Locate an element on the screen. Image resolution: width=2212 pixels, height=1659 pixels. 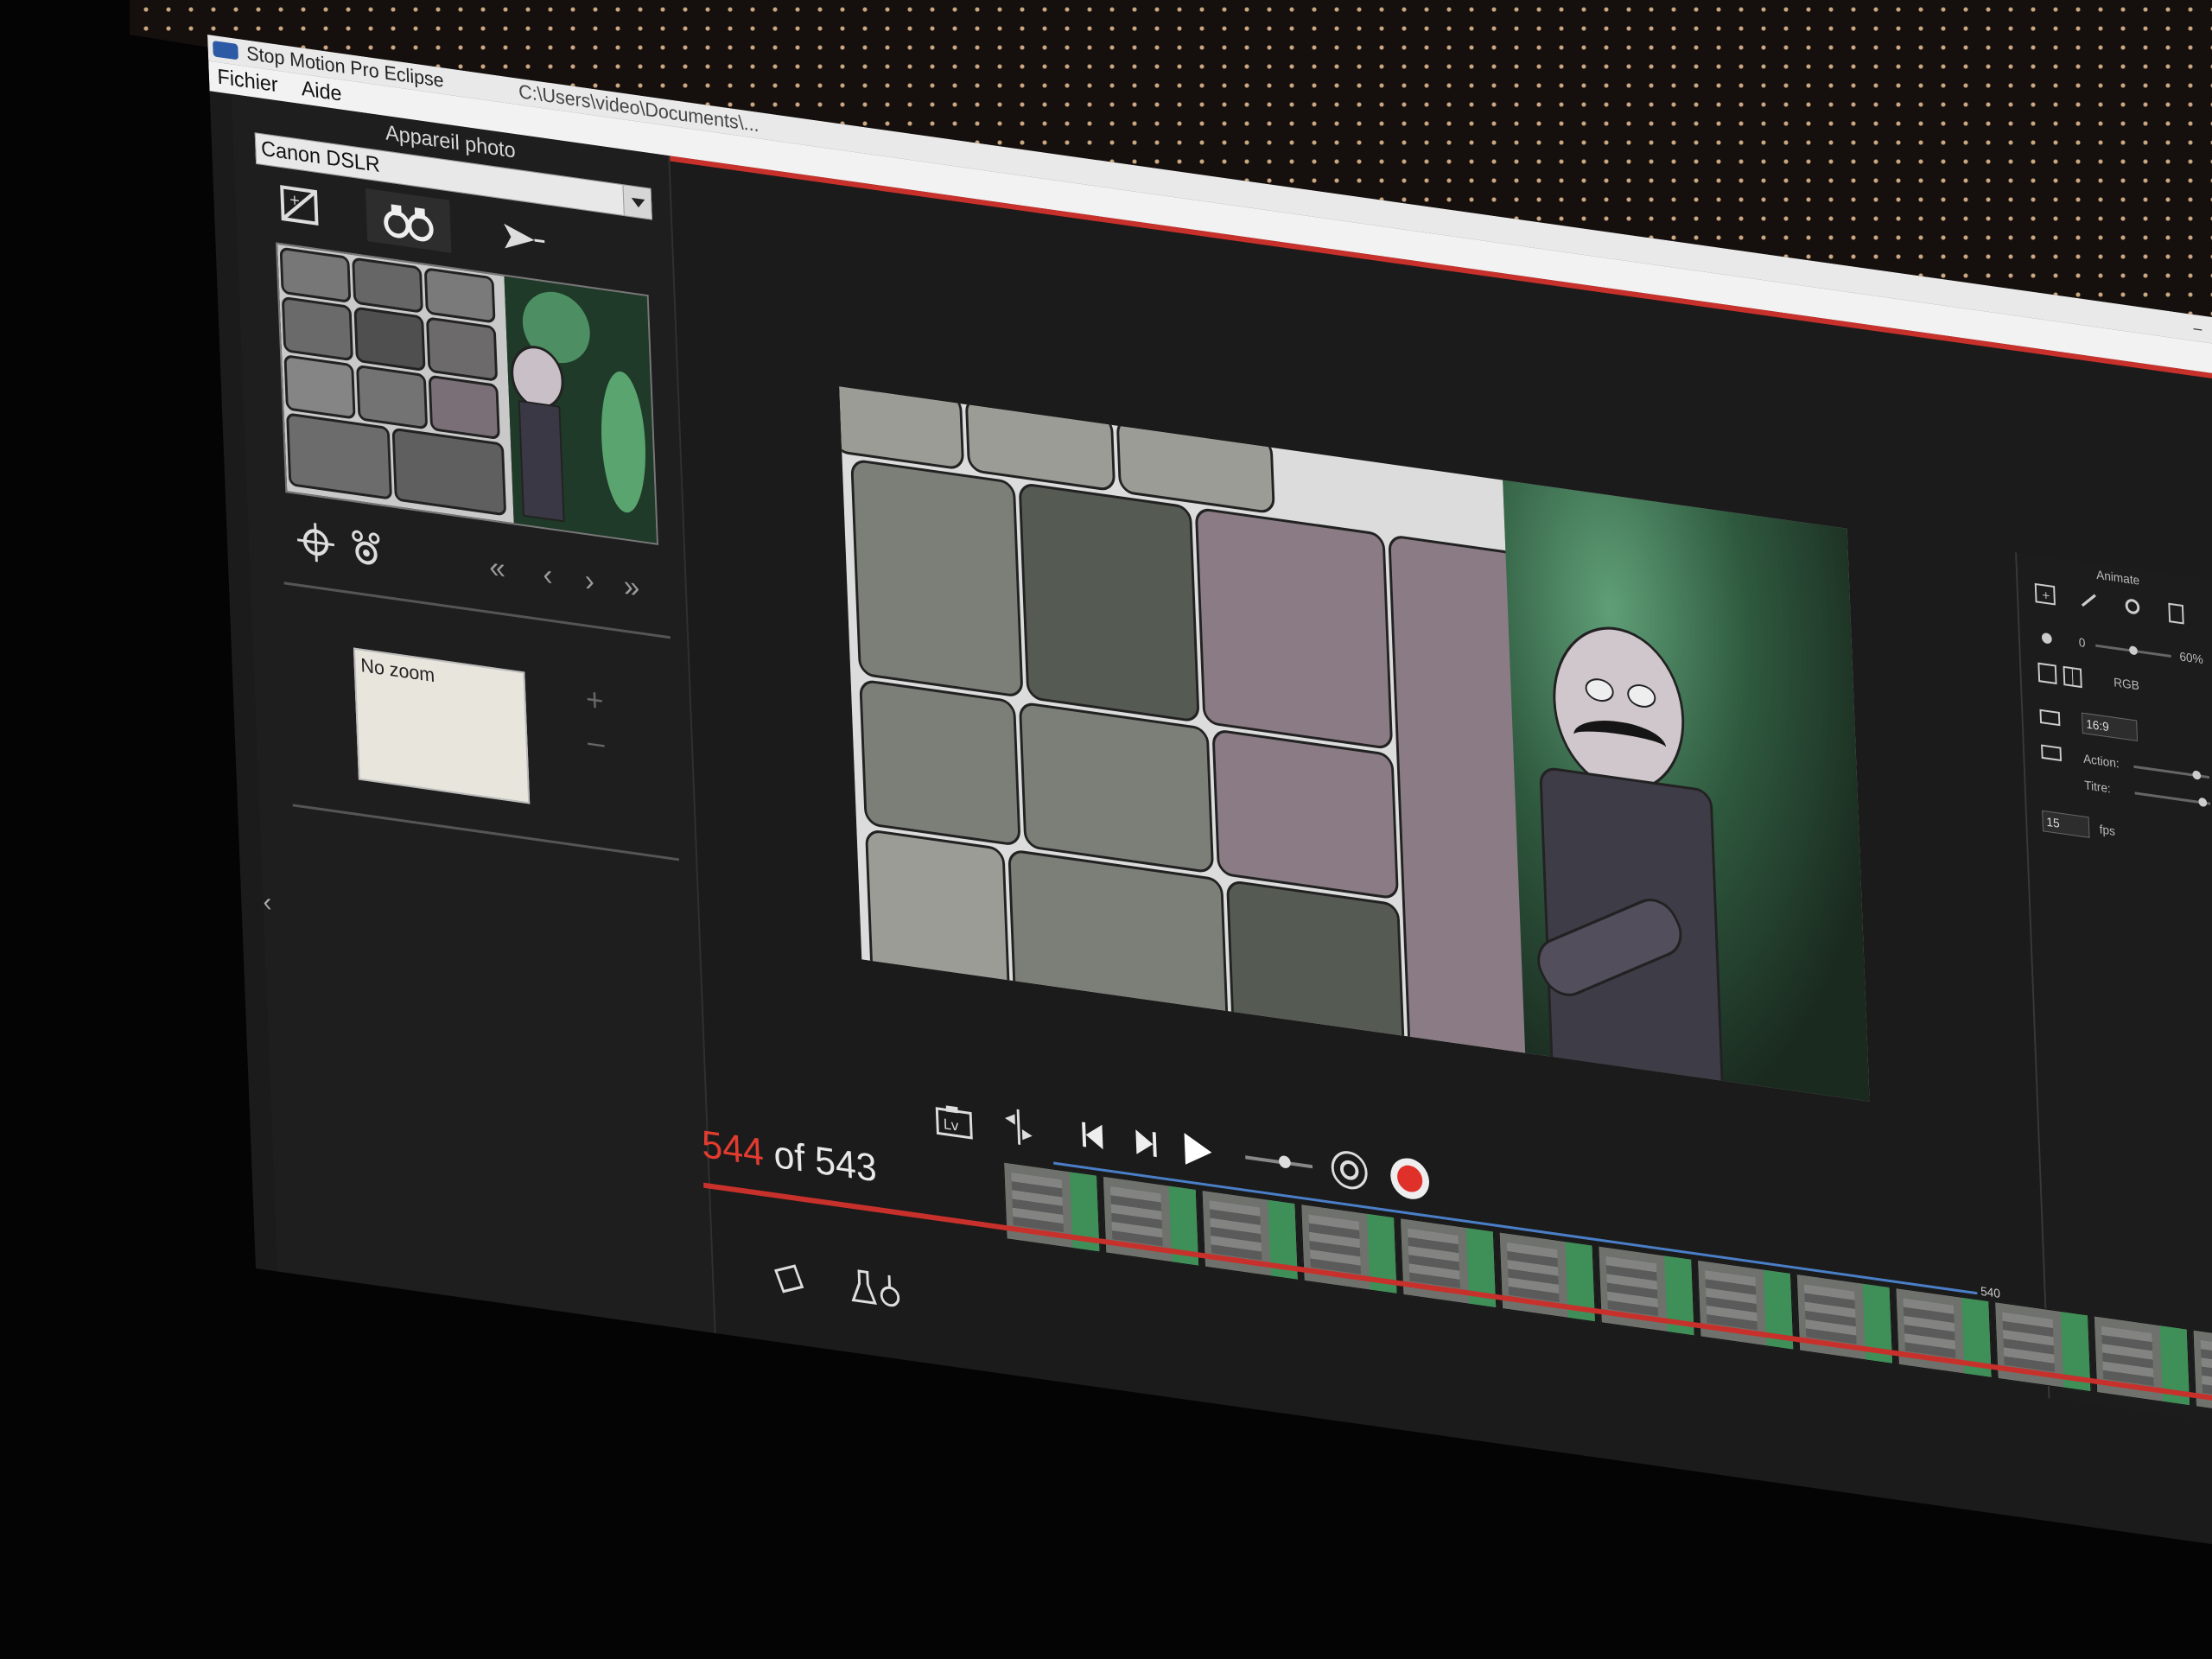
collapse-arrow-icon: ‹ is located at coordinates (267, 902).